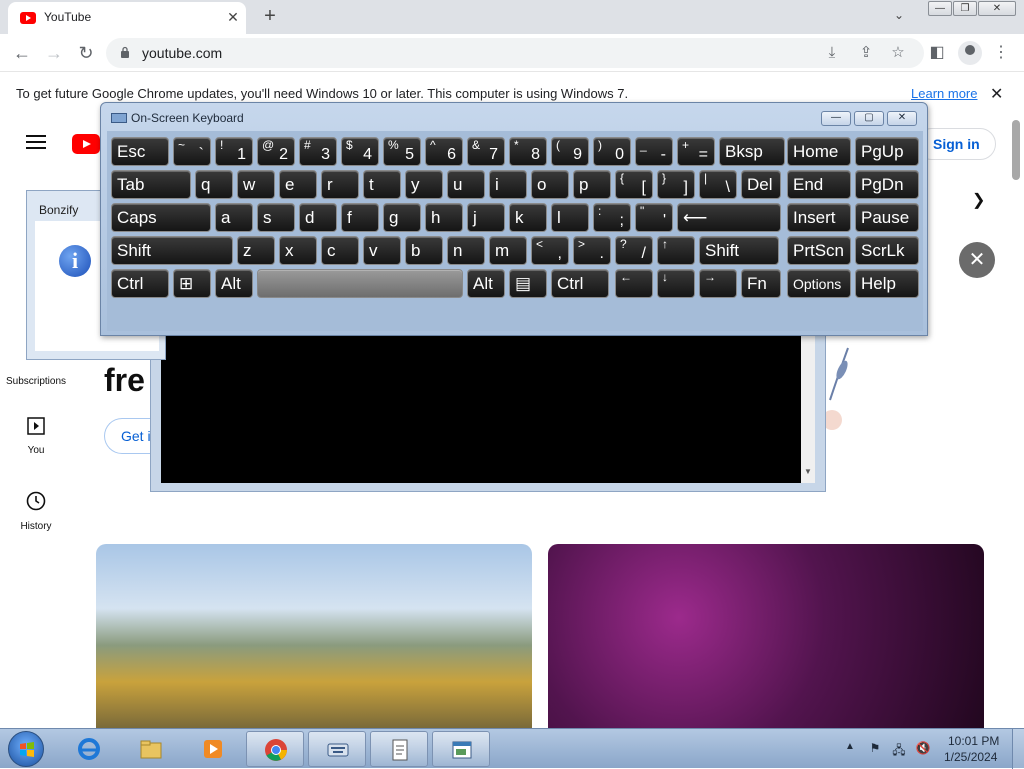  Describe the element at coordinates (634, 250) in the screenshot. I see `osk-key-: ? /` at that location.